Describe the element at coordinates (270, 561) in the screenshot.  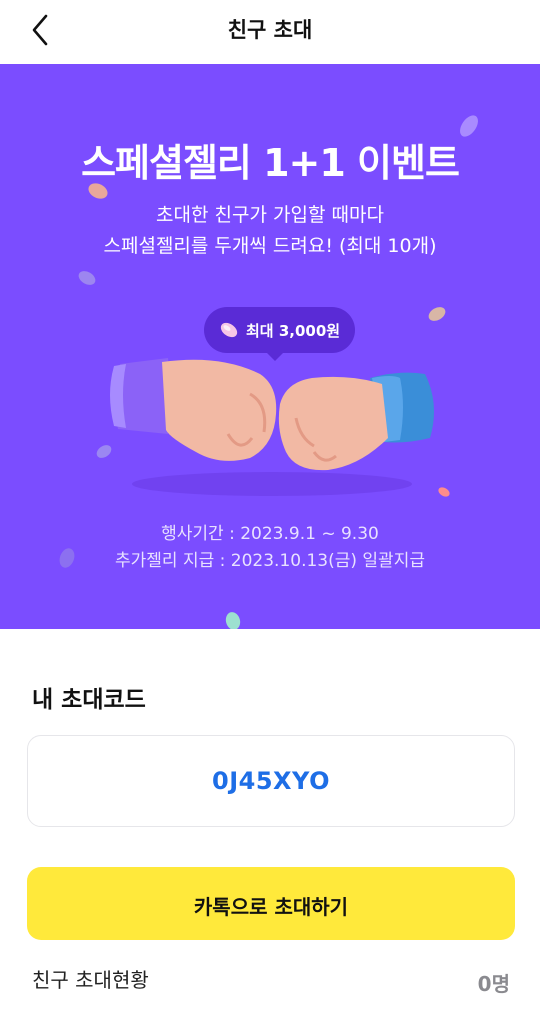
I see `payout-date: 추가젤리 지급 : 2023.10.13(금) 일괄지급` at that location.